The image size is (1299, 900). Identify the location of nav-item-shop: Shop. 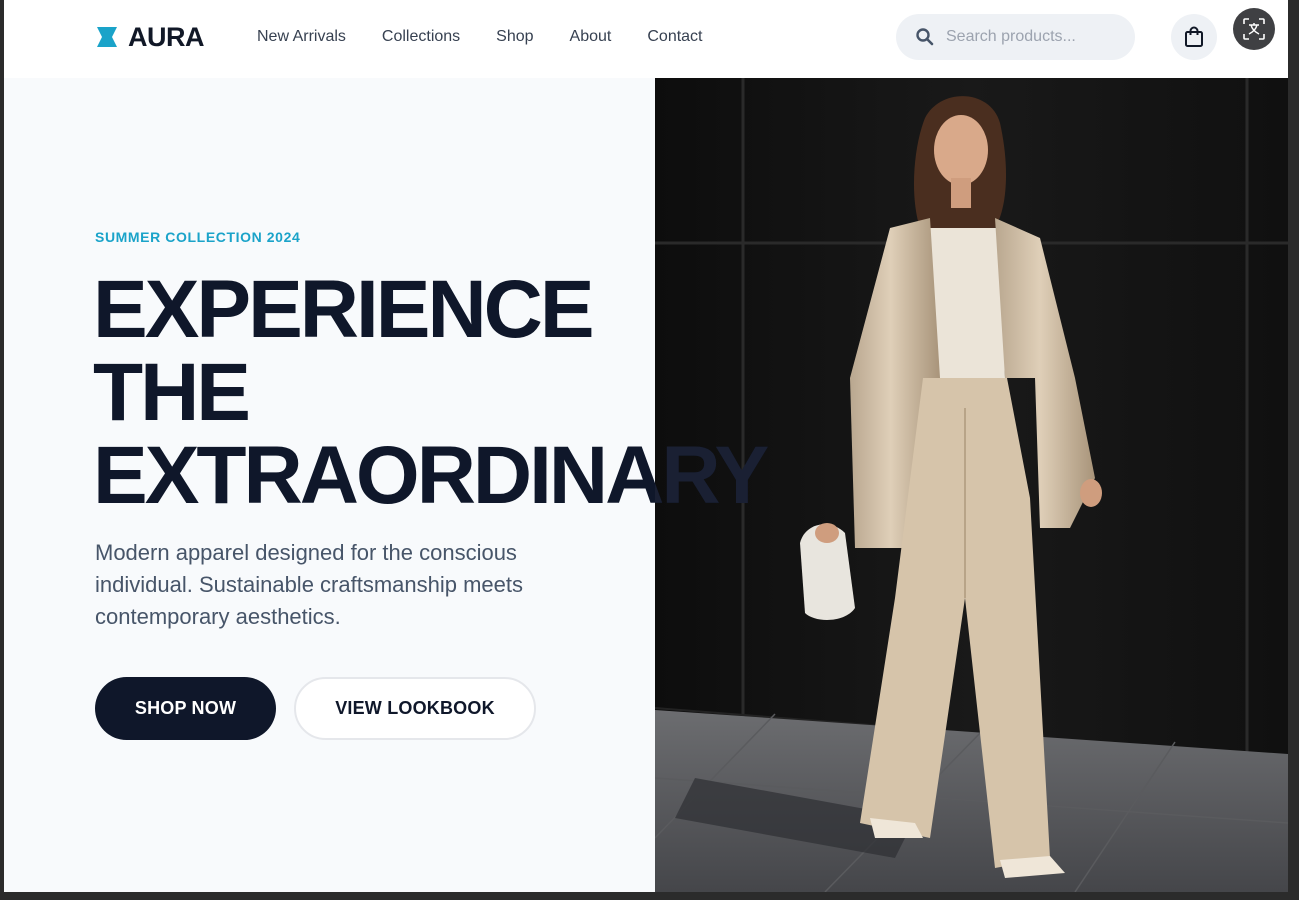
(514, 37).